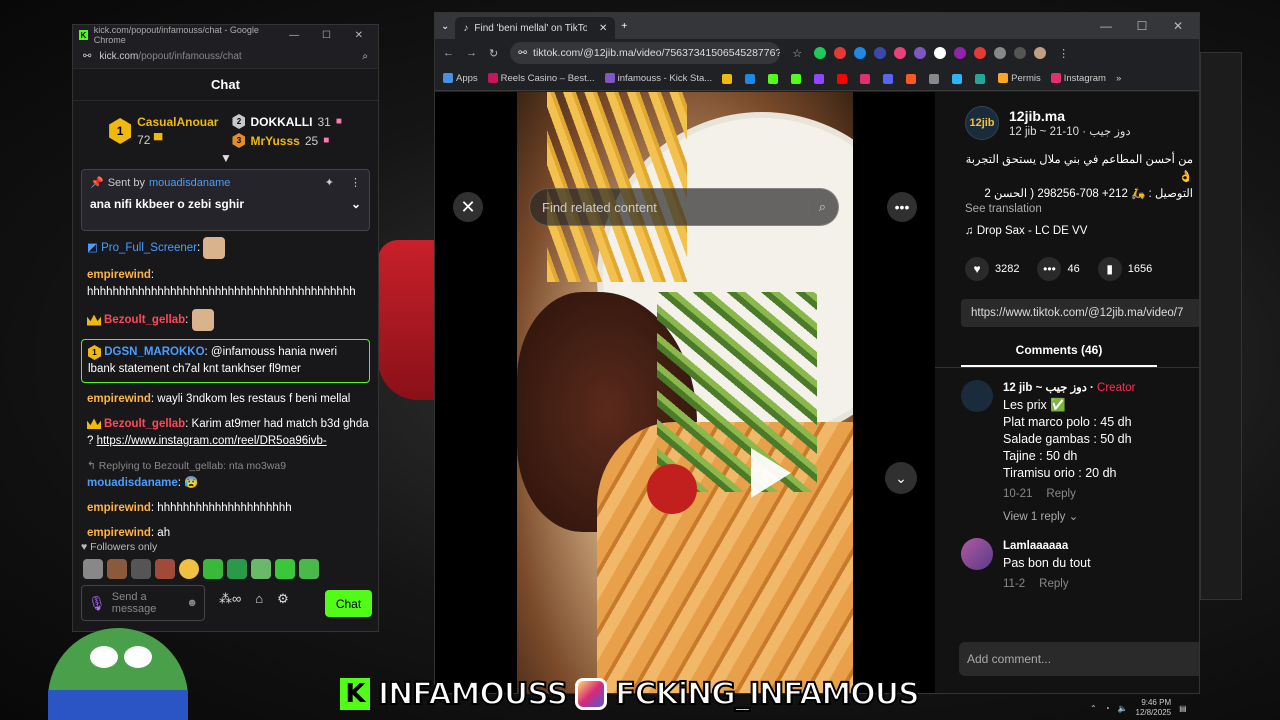  Describe the element at coordinates (230, 599) in the screenshot. I see `points-icon: ⁂∞` at that location.